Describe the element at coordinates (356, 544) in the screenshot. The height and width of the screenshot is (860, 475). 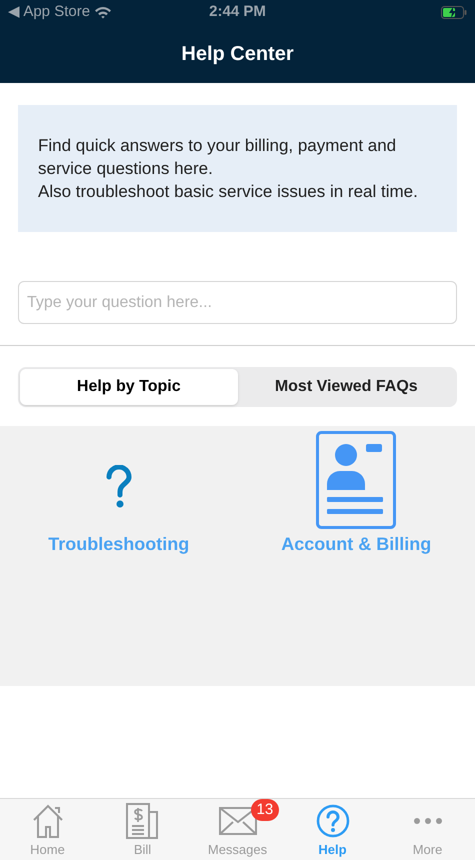
I see `topic-link: Account & Billing` at that location.